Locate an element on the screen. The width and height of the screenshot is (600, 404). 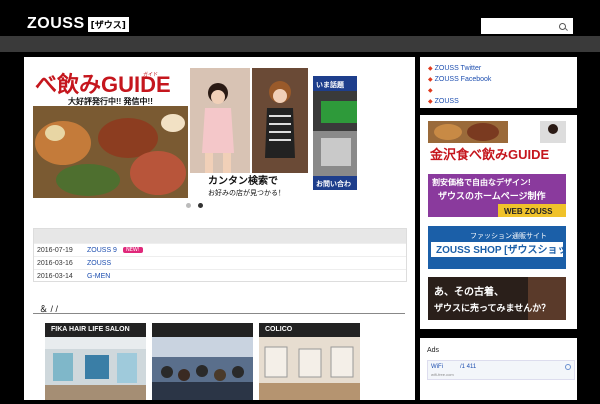
web-banner-title: 割安価格で自由なデザイン! is located at coordinates (481, 182).